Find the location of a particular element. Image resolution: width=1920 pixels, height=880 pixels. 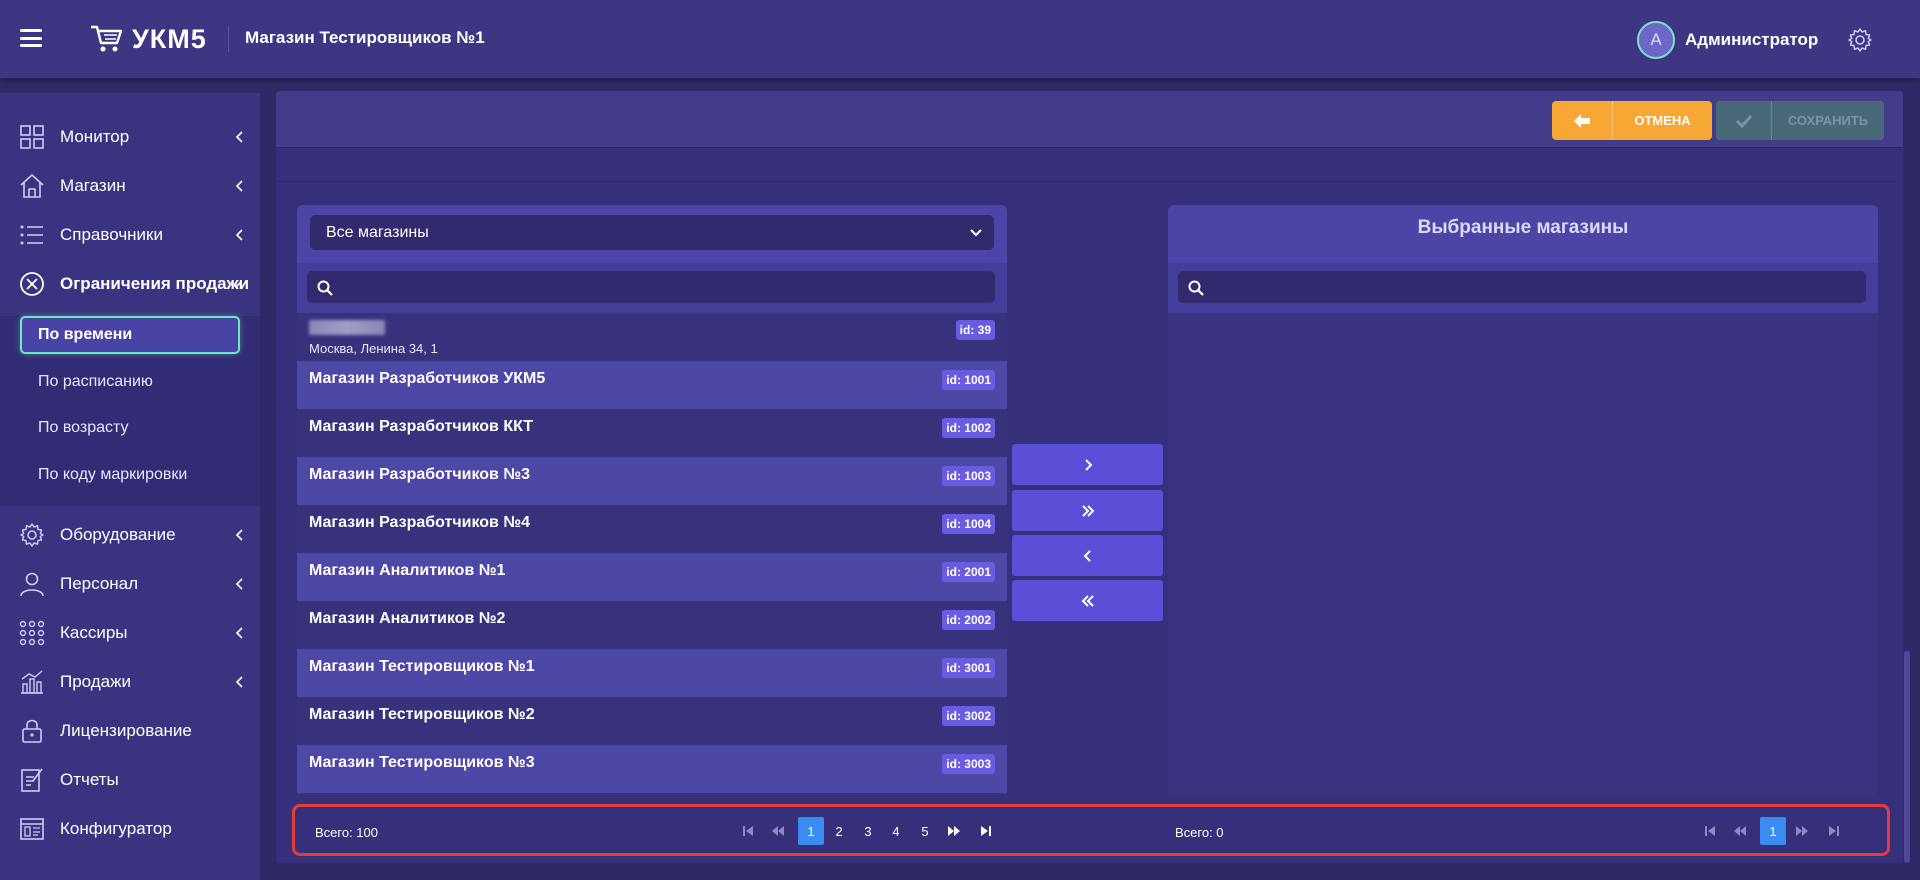

sidebar-item-monitor: Монитор is located at coordinates (130, 137).